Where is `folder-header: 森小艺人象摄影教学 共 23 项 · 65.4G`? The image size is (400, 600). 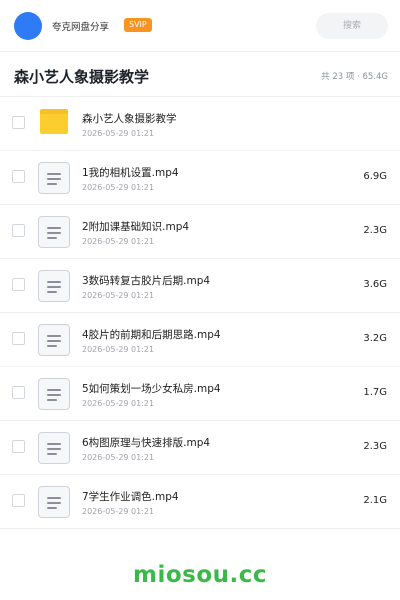
folder-header: 森小艺人象摄影教学 共 23 项 · 65.4G is located at coordinates (200, 75).